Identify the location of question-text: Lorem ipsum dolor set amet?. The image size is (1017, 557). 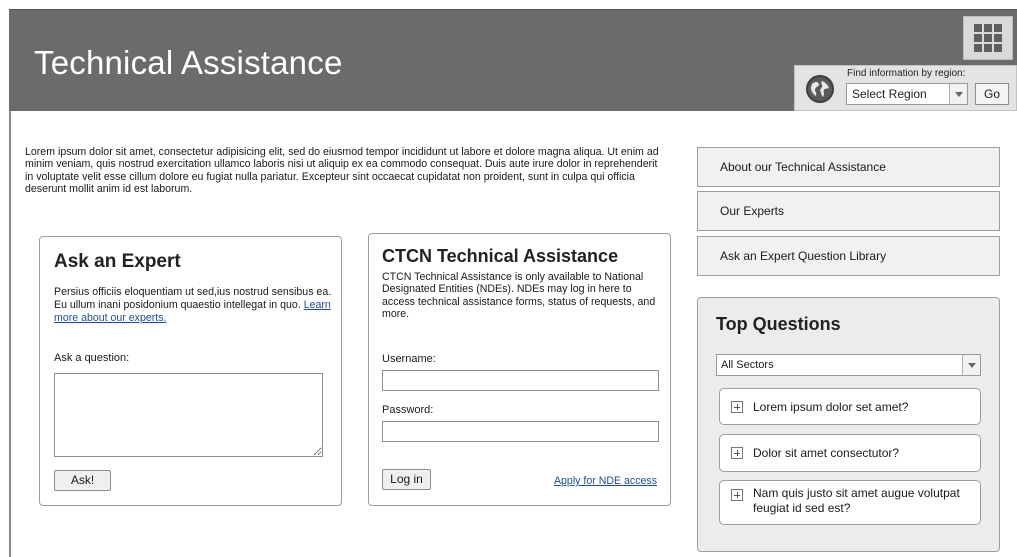
(831, 407).